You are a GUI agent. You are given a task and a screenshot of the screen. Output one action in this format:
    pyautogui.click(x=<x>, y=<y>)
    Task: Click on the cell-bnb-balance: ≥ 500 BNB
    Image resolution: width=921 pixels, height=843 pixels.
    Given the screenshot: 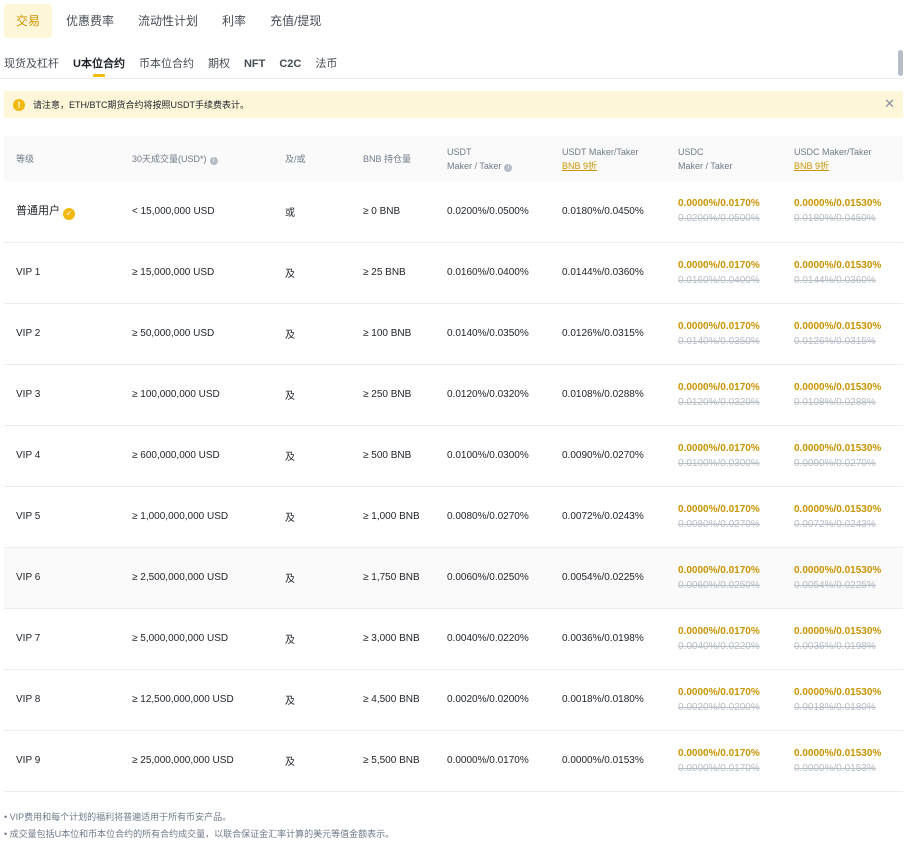 What is the action you would take?
    pyautogui.click(x=387, y=455)
    